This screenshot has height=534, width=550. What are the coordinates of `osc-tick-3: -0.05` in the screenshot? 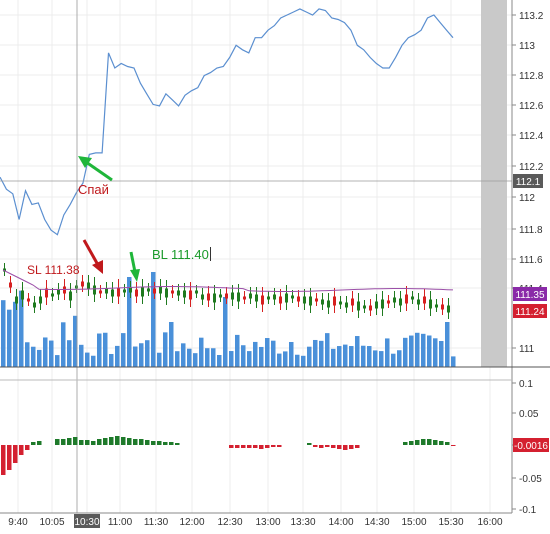 It's located at (530, 479).